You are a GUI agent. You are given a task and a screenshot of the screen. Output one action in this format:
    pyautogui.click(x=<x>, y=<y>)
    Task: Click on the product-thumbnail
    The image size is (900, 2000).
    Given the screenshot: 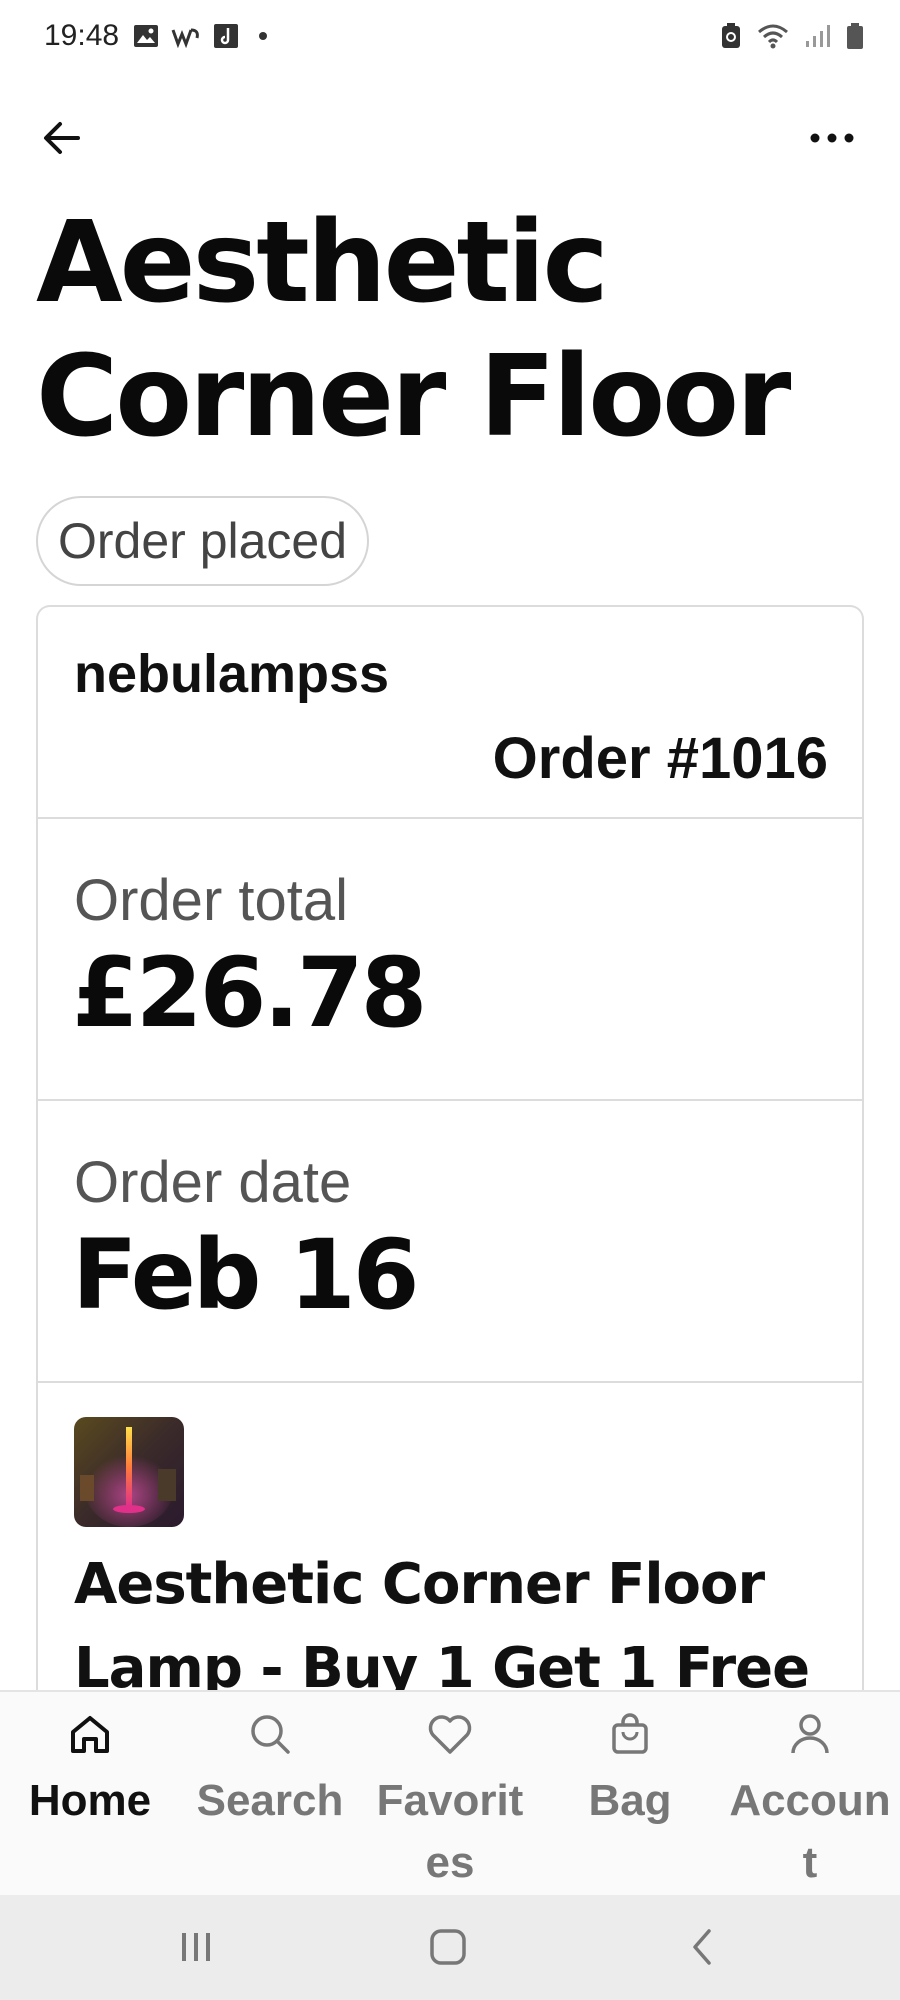 What is the action you would take?
    pyautogui.click(x=129, y=1472)
    